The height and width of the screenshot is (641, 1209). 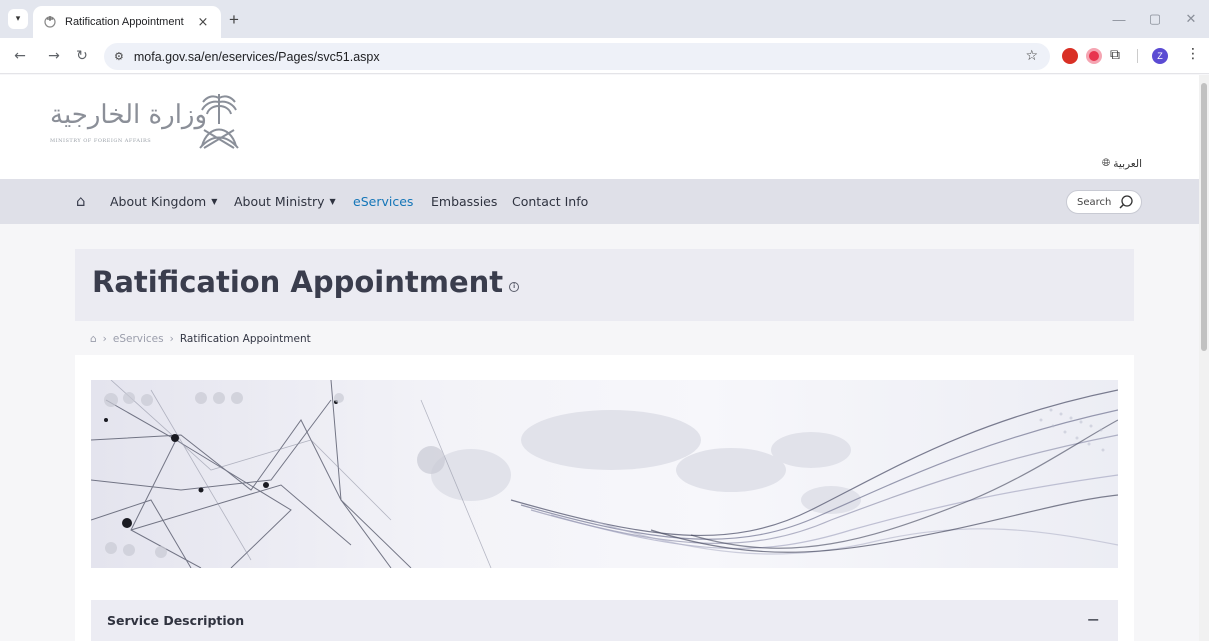 I want to click on puzzle-icon: ⧉, so click(x=1115, y=55).